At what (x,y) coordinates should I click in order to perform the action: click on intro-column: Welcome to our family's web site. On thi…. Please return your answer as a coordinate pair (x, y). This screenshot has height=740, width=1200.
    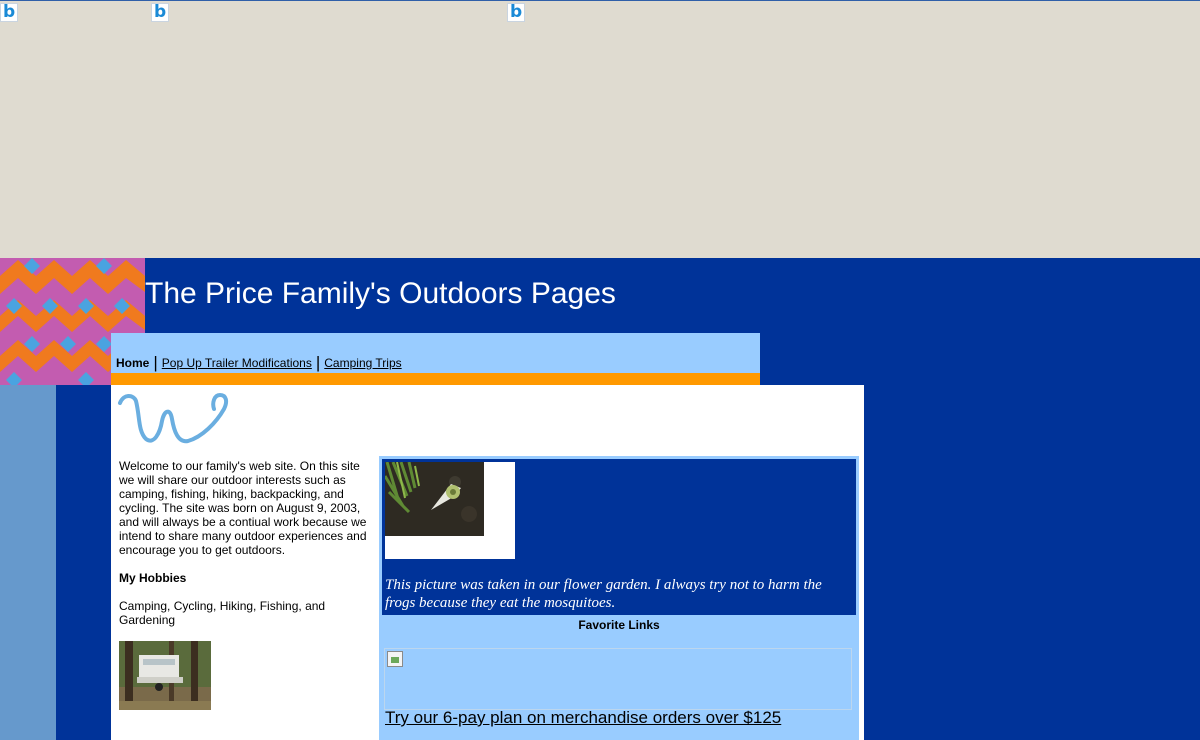
    Looking at the image, I should click on (244, 584).